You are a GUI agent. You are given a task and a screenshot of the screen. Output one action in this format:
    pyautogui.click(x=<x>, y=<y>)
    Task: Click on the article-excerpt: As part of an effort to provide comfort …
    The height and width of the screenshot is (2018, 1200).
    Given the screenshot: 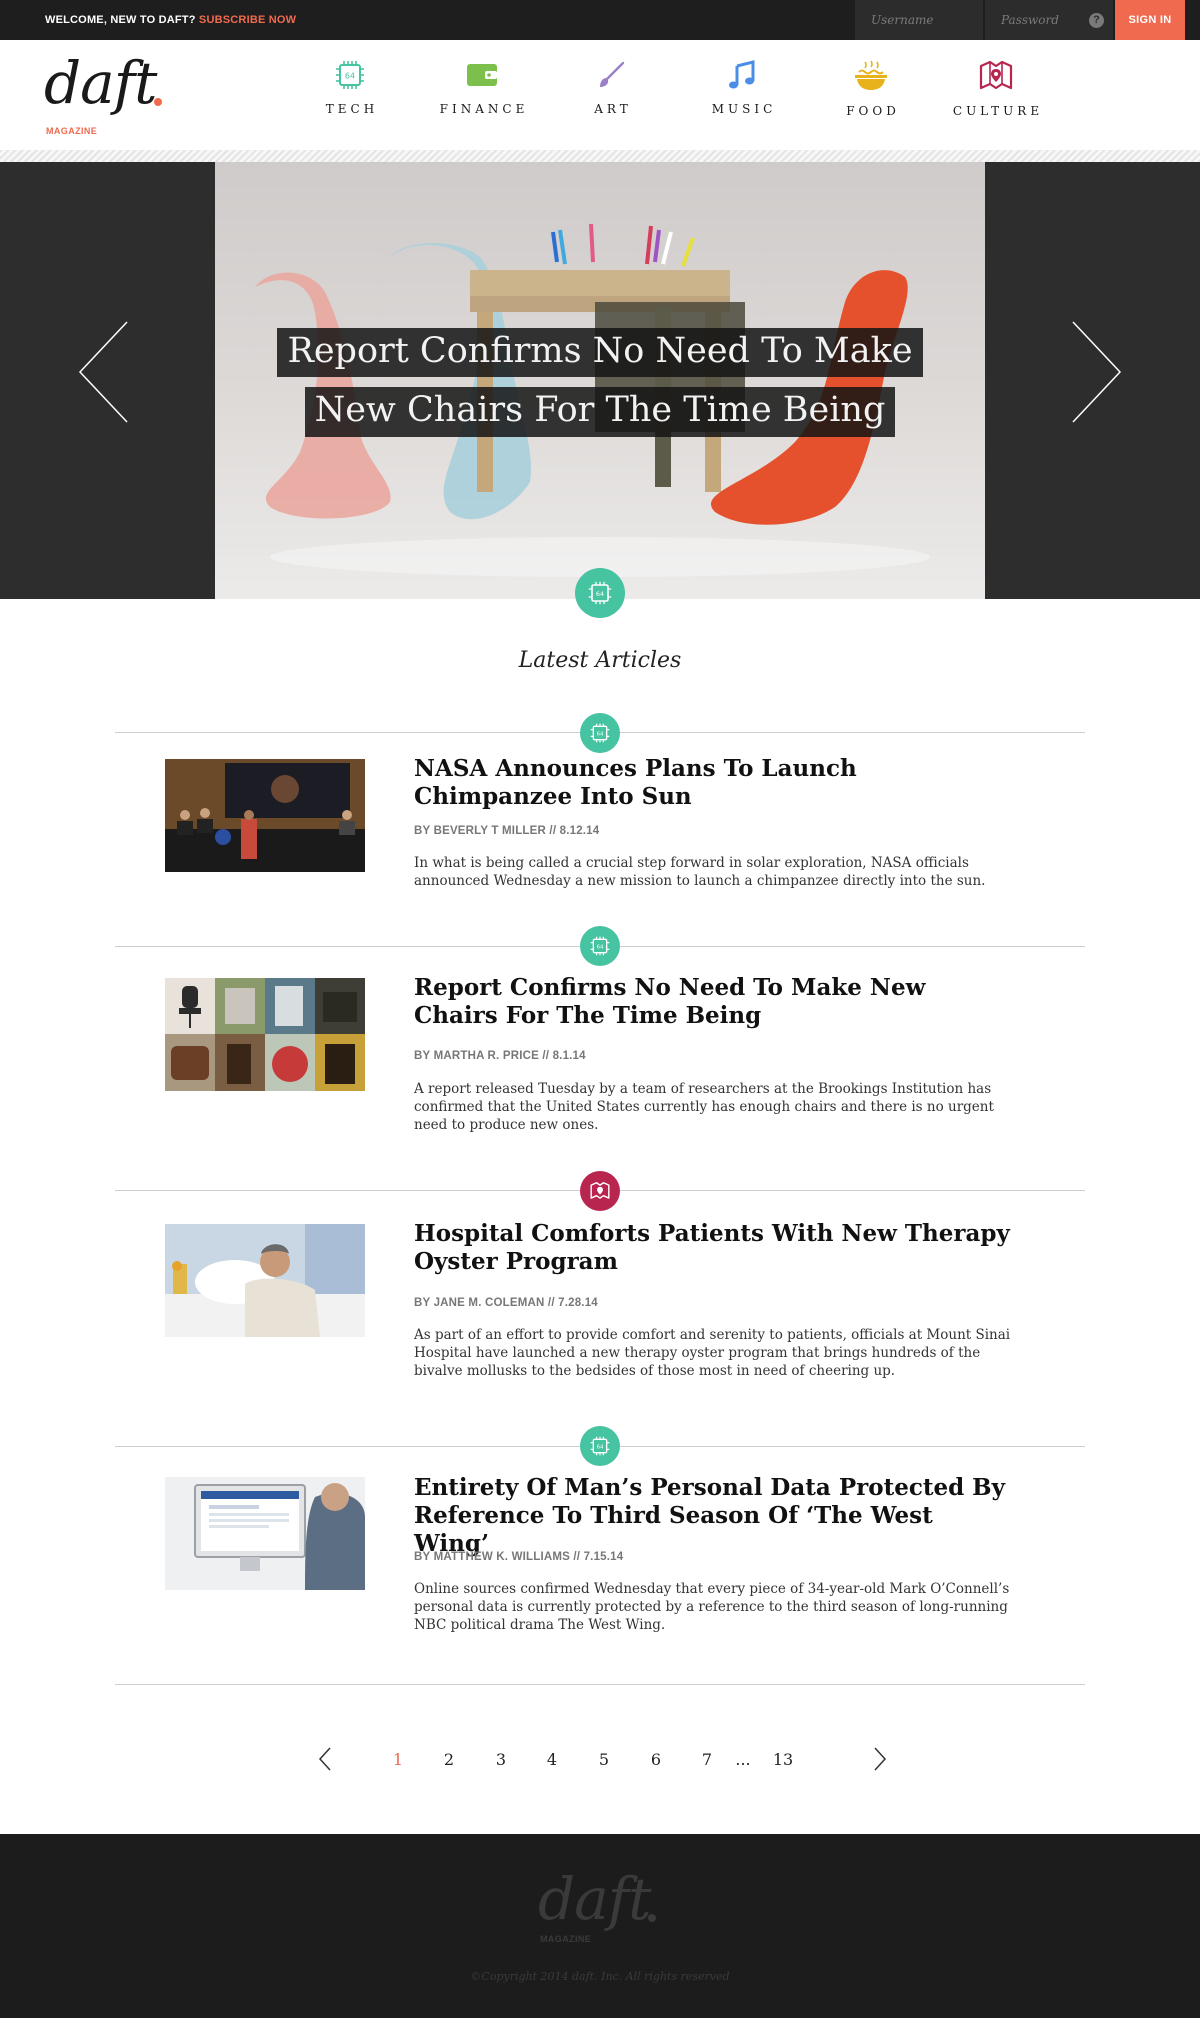 What is the action you would take?
    pyautogui.click(x=712, y=1353)
    